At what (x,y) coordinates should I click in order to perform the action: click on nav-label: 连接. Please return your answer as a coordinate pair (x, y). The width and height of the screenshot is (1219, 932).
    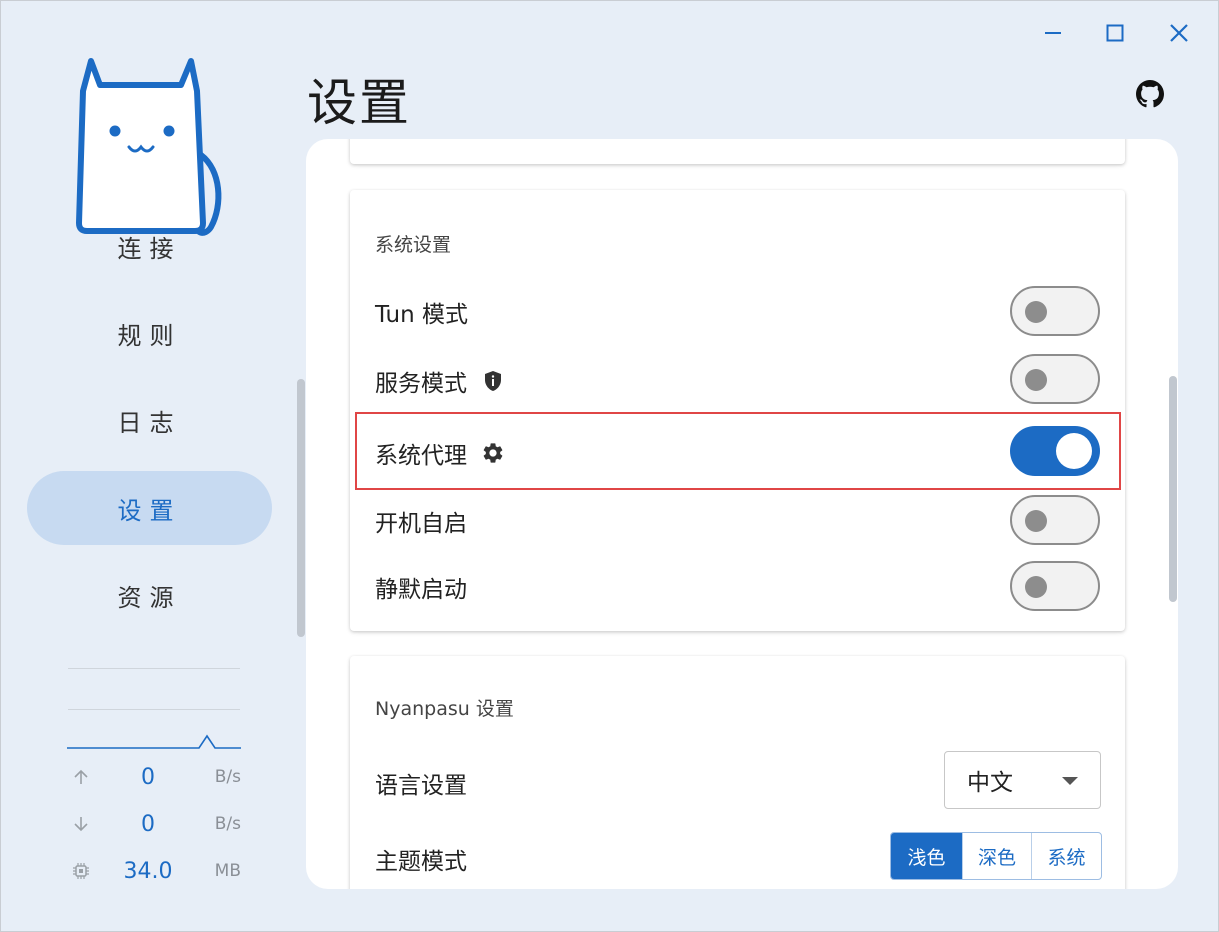
    Looking at the image, I should click on (149, 248).